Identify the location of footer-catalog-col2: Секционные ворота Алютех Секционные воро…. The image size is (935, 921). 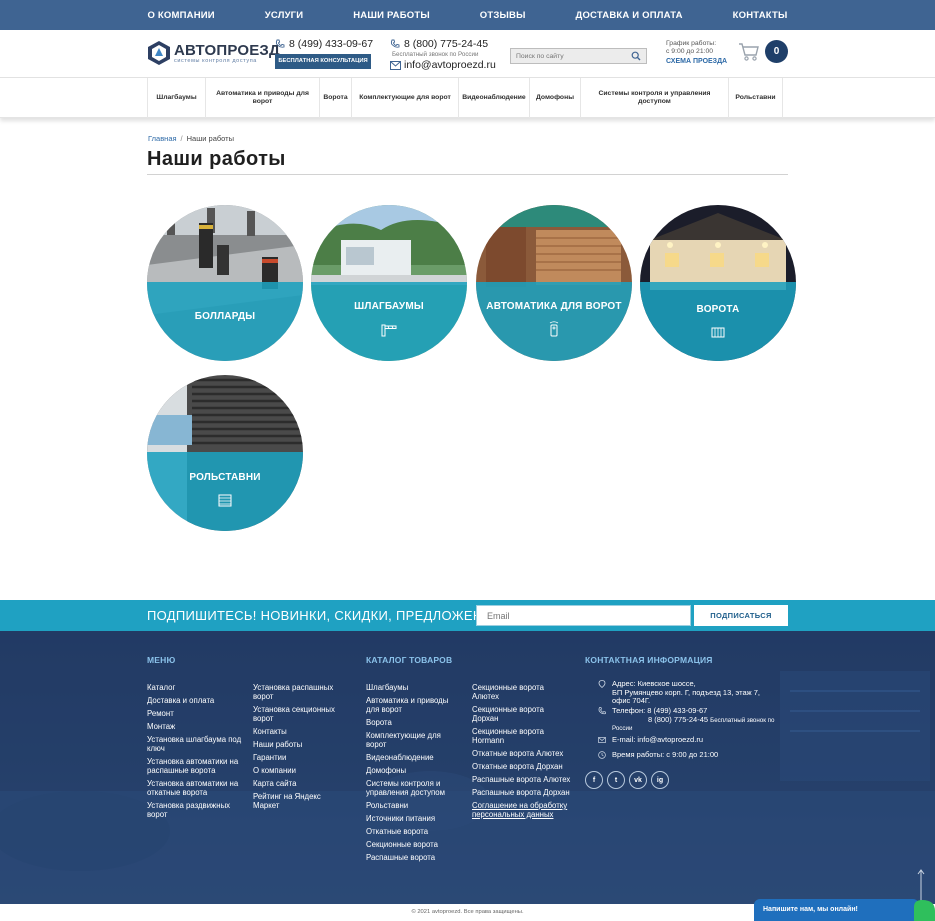
(522, 753).